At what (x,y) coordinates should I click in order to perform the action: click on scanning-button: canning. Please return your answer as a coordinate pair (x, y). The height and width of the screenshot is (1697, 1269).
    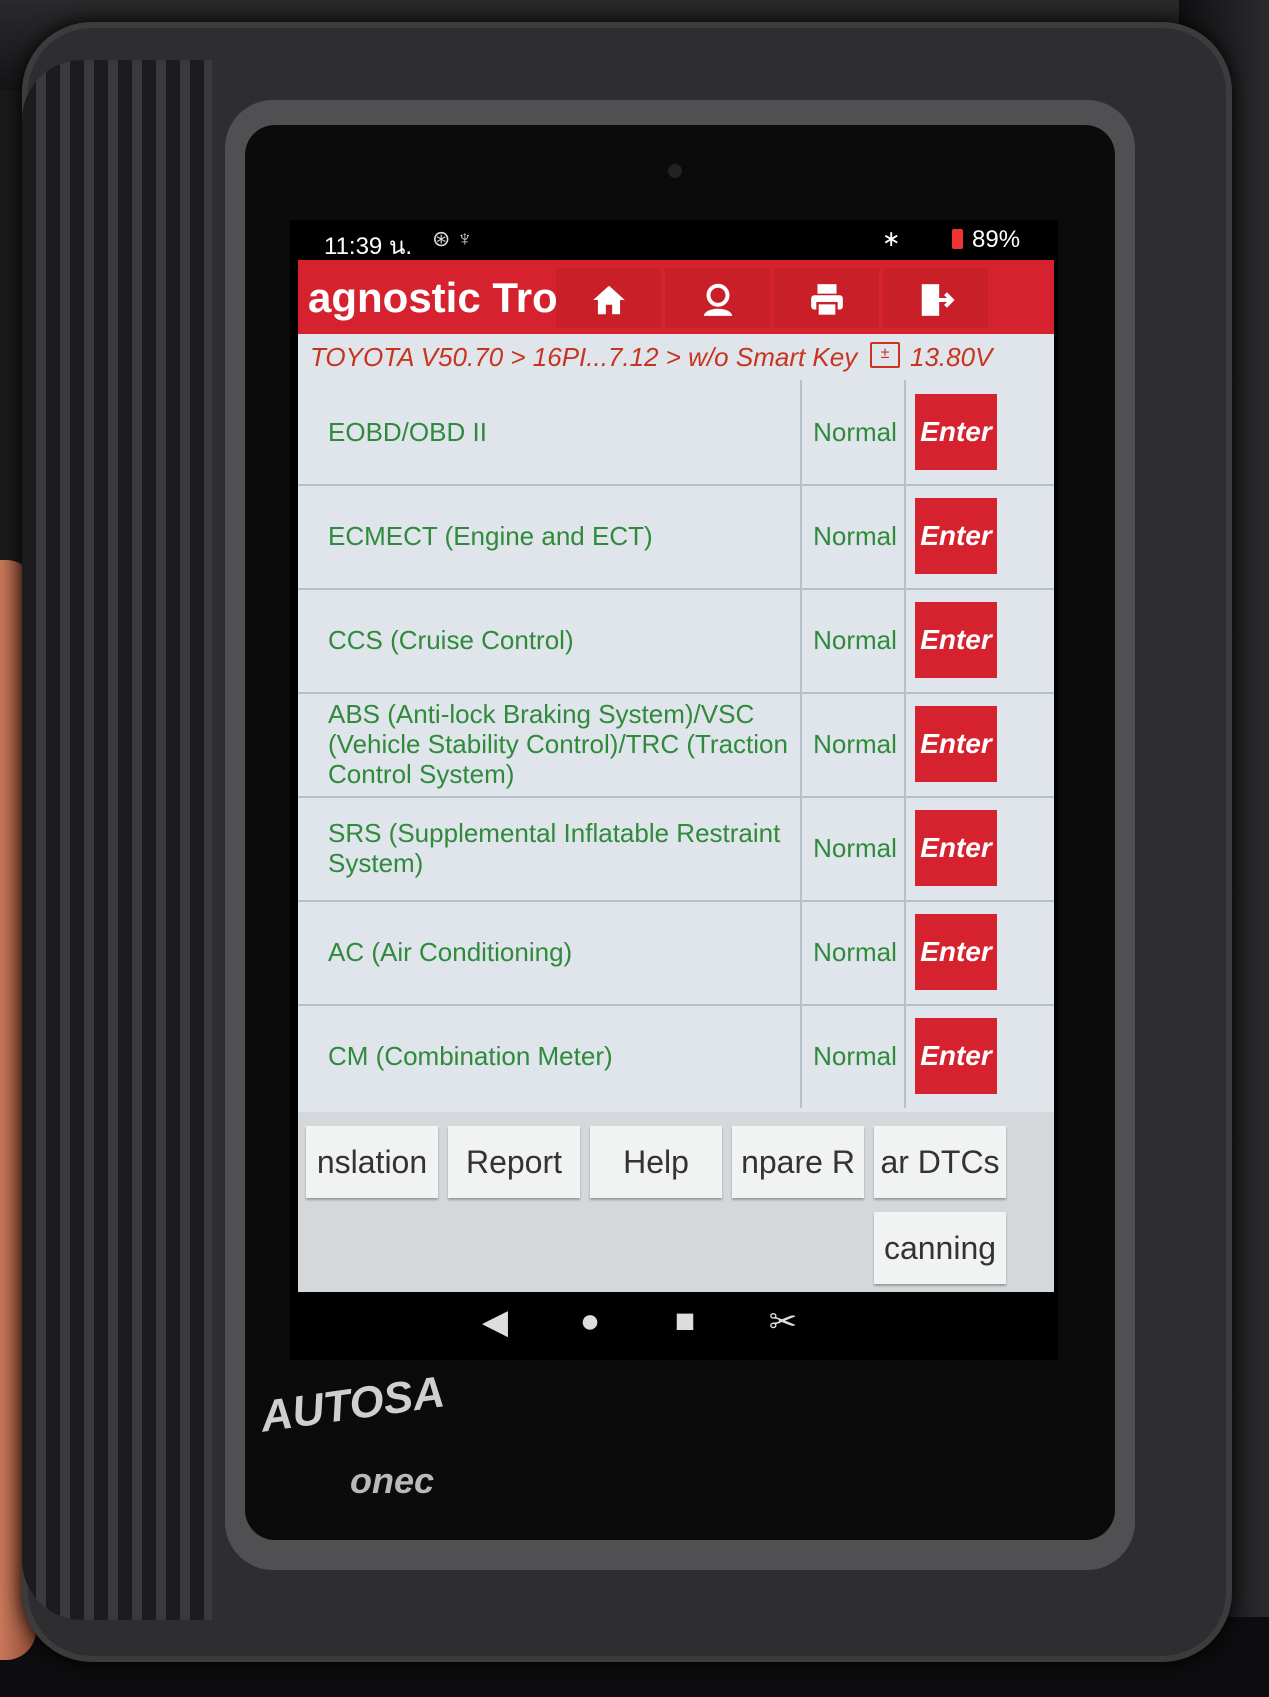
    Looking at the image, I should click on (940, 1248).